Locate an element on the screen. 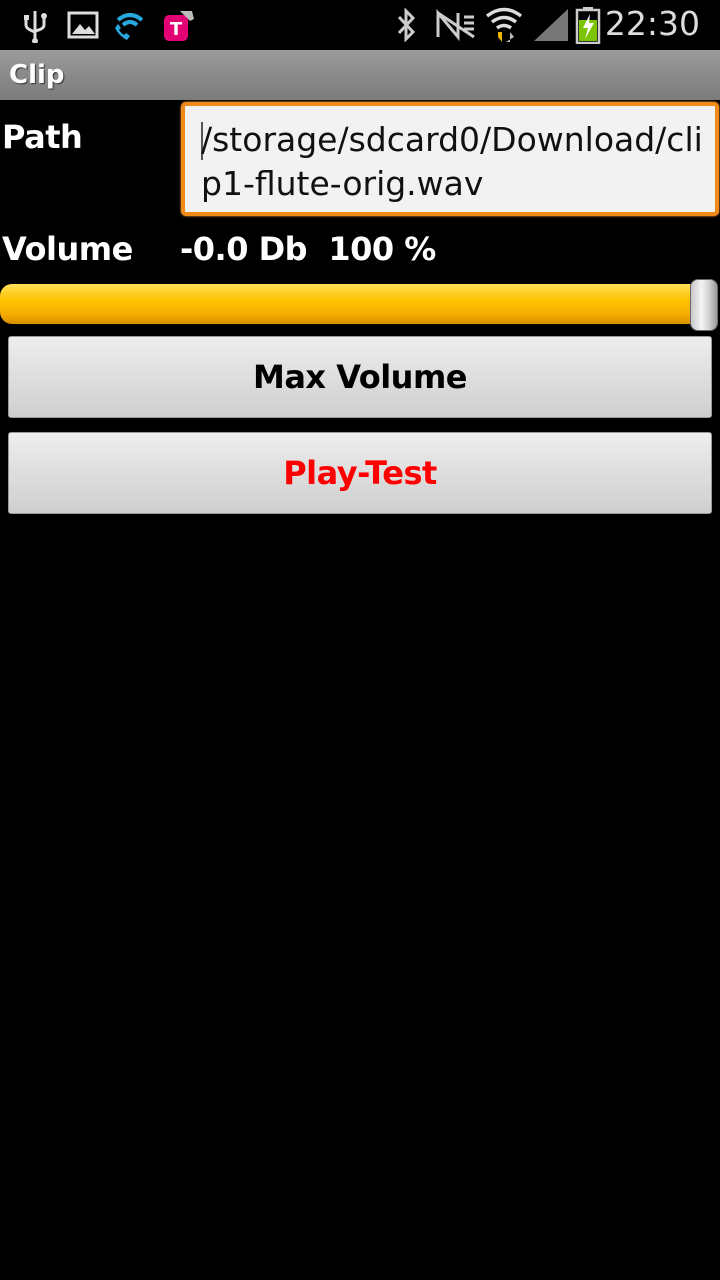 The height and width of the screenshot is (1280, 720). no-signal-icon is located at coordinates (456, 25).